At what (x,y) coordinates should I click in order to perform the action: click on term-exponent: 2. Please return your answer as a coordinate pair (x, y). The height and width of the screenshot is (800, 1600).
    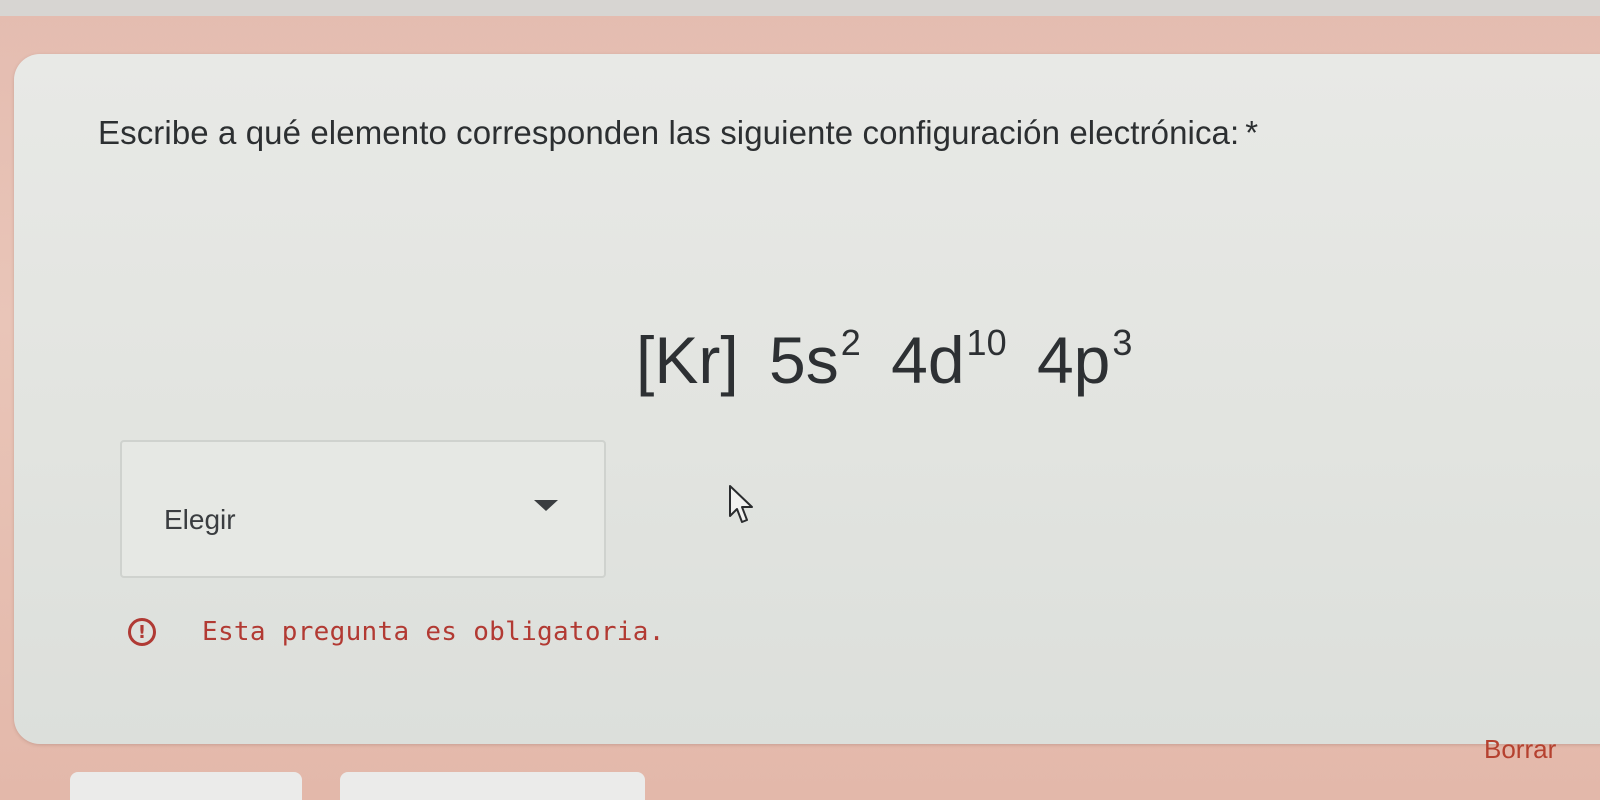
    Looking at the image, I should click on (850, 342).